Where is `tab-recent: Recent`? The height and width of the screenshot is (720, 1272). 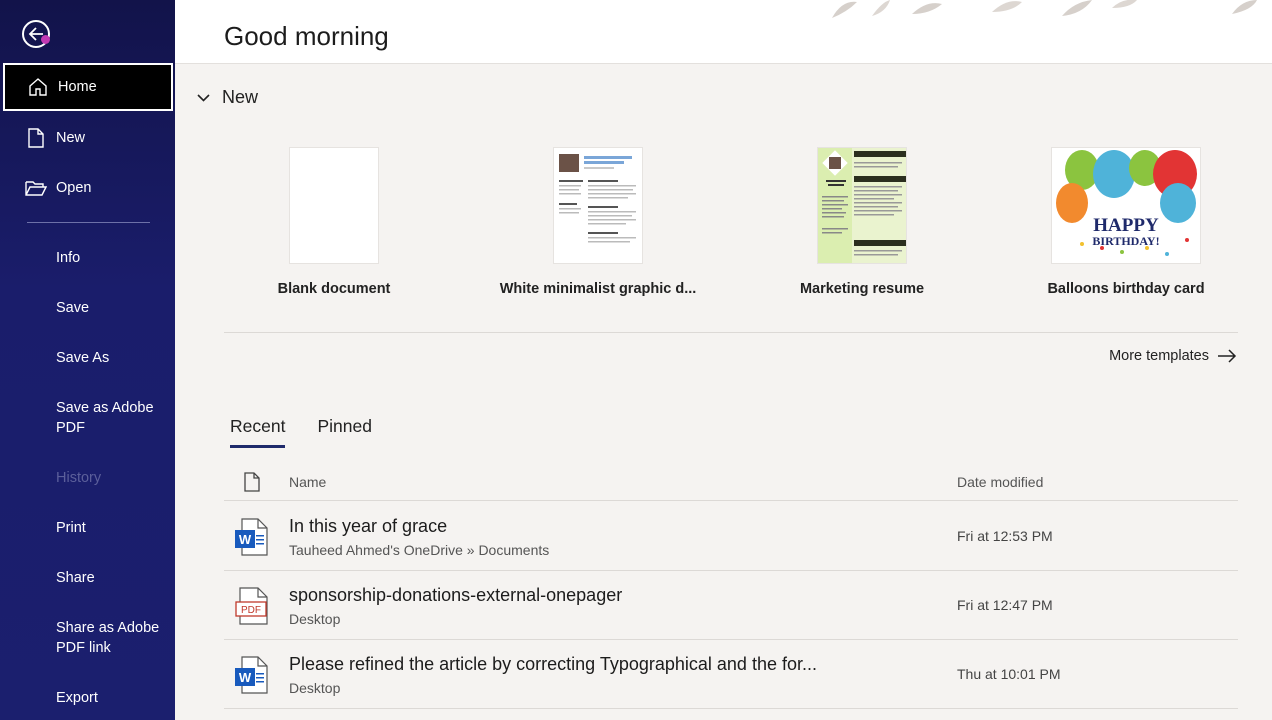
tab-recent: Recent is located at coordinates (258, 432).